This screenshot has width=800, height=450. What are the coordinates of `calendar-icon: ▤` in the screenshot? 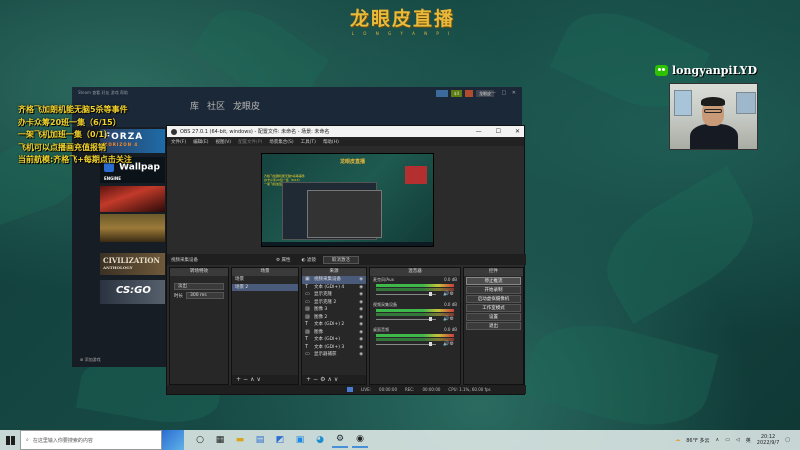 It's located at (260, 440).